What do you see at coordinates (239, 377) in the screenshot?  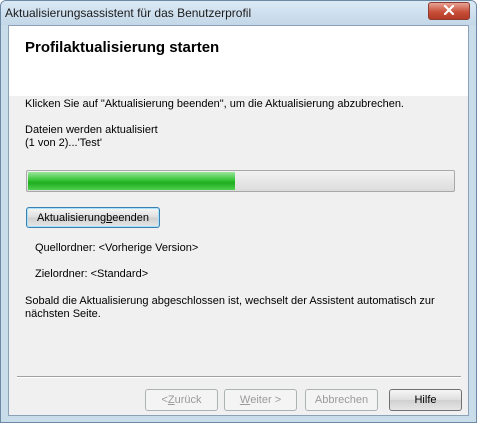 I see `footer-separator` at bounding box center [239, 377].